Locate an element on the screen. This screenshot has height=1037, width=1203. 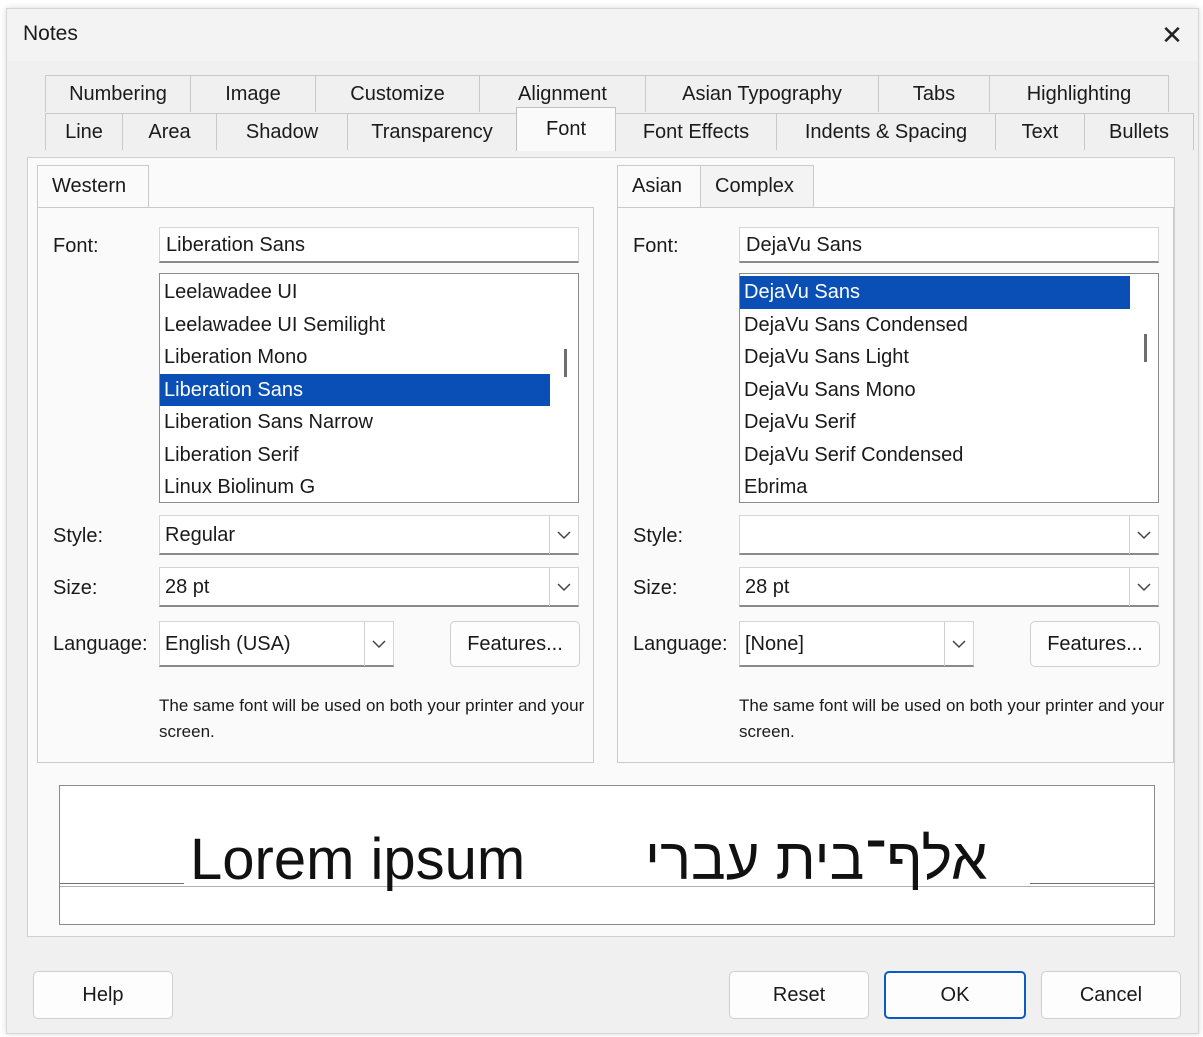
preview-baseline-right is located at coordinates (1092, 883).